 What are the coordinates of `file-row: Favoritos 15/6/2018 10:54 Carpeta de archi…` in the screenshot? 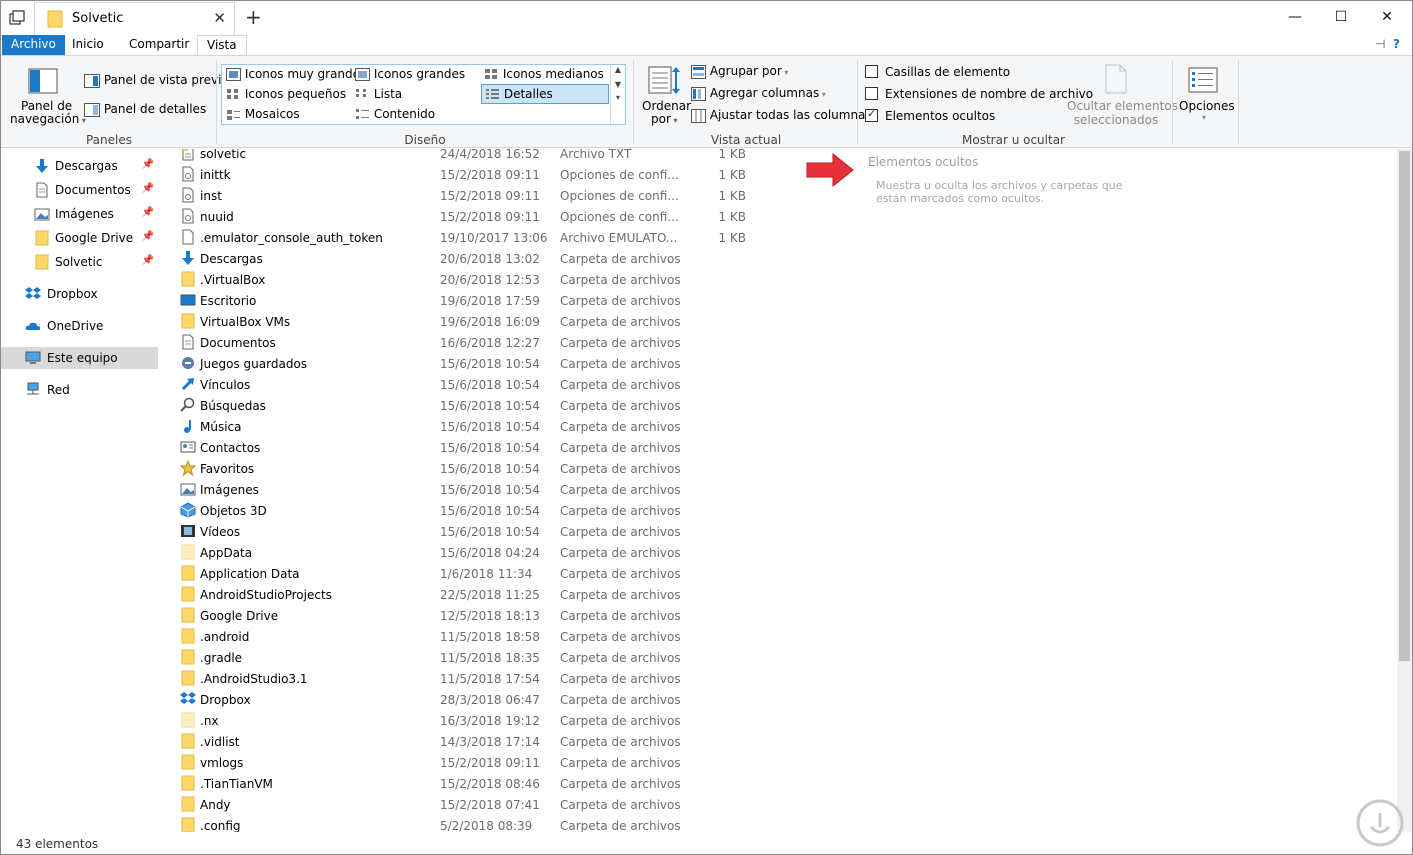 It's located at (511, 468).